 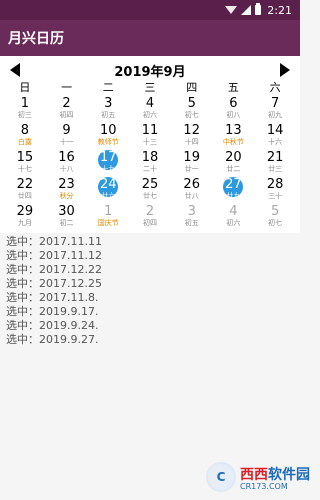 I want to click on calendar-day-lunar: 十六, so click(x=275, y=142).